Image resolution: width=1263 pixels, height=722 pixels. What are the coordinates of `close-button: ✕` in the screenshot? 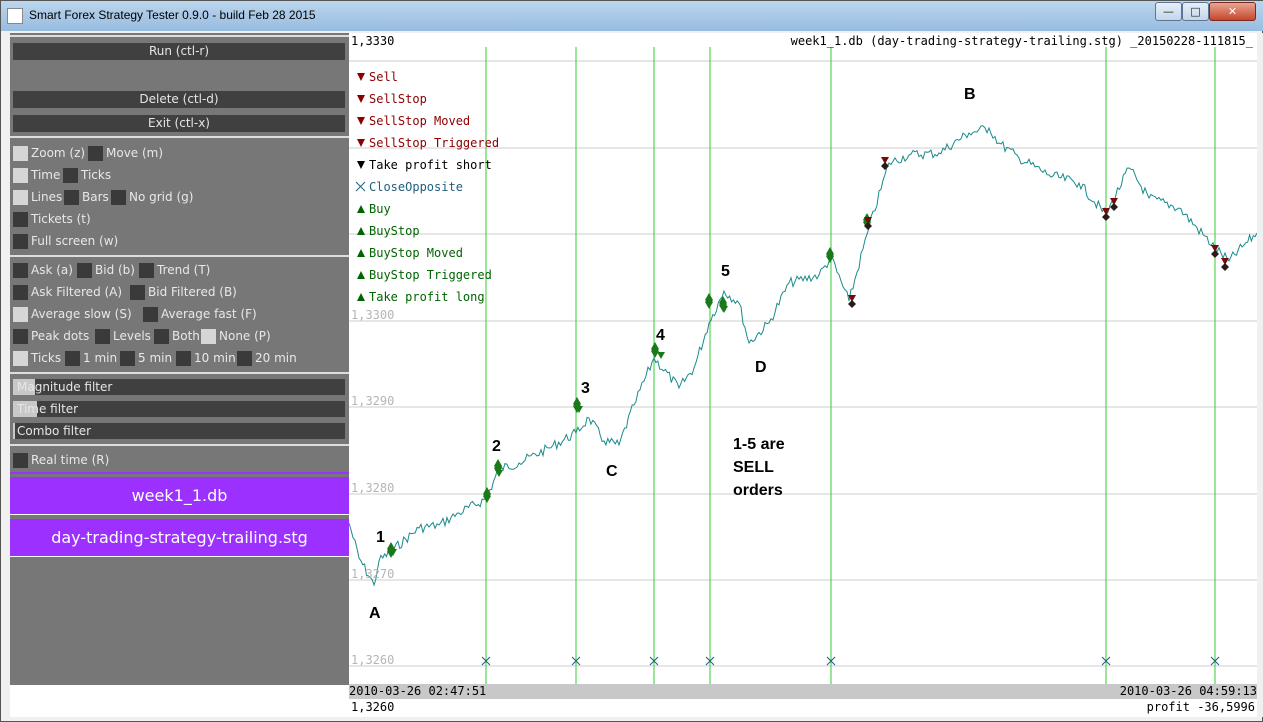 It's located at (1232, 11).